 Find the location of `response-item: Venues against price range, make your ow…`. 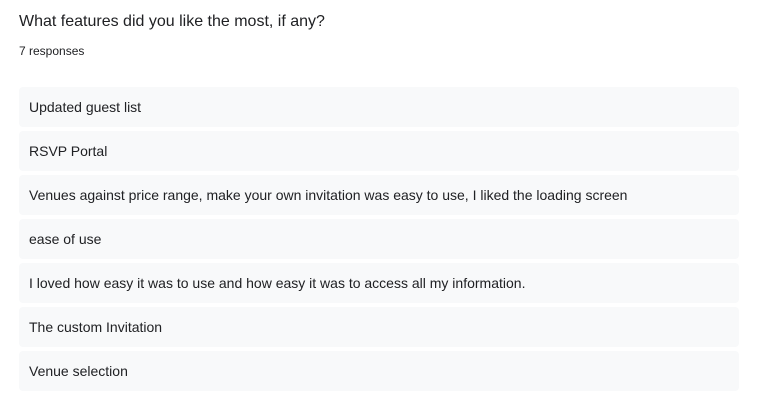

response-item: Venues against price range, make your ow… is located at coordinates (379, 195).